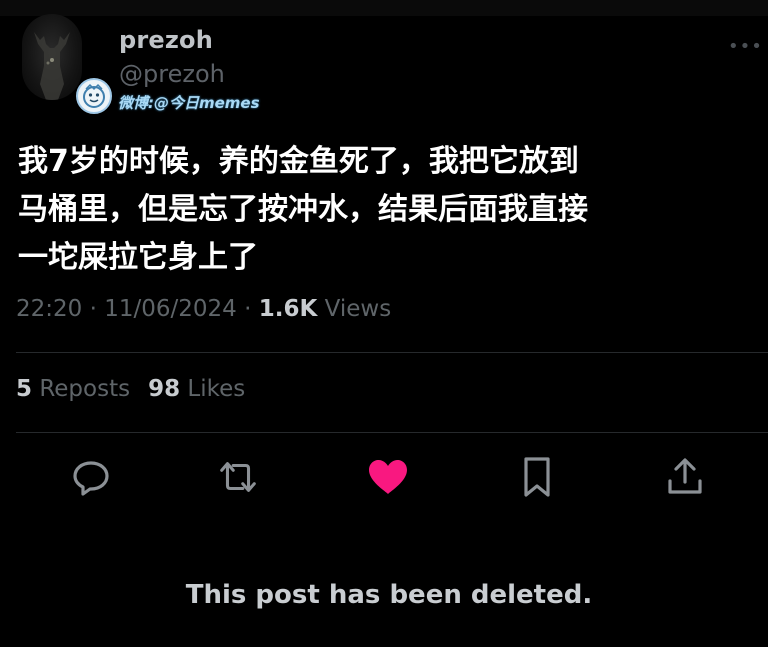  I want to click on bookmark-button, so click(537, 477).